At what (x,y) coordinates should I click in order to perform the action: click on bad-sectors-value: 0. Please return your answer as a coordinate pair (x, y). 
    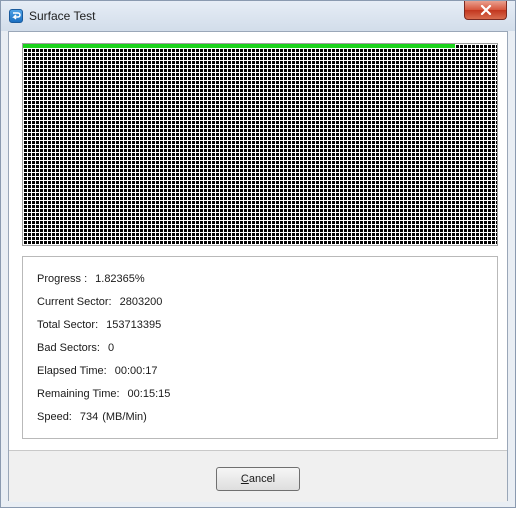
    Looking at the image, I should click on (111, 348).